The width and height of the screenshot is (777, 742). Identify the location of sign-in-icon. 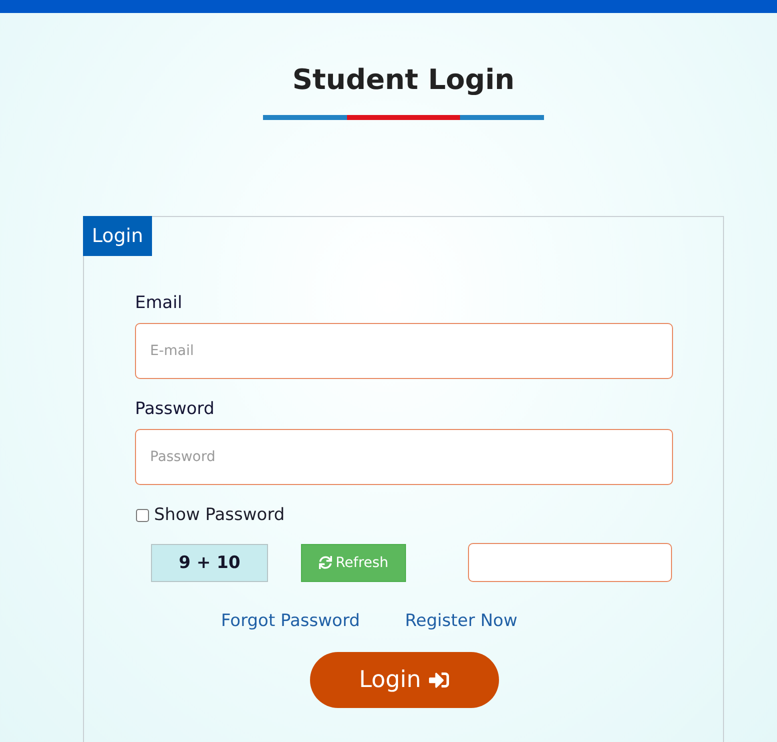
(439, 680).